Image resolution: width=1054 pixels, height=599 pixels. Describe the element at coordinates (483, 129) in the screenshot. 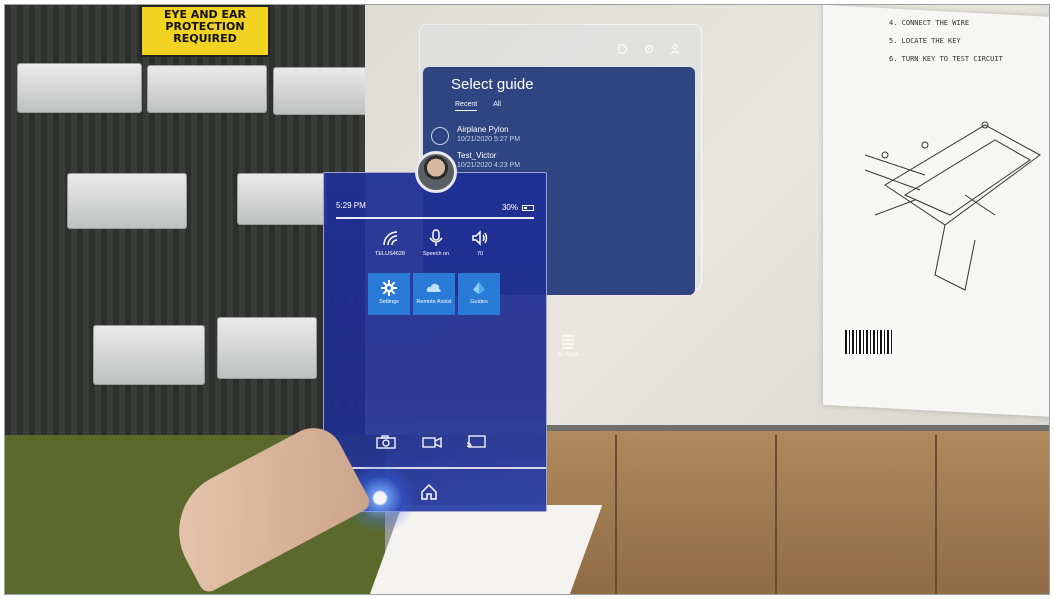

I see `guide-name: Airplane Pylon` at that location.